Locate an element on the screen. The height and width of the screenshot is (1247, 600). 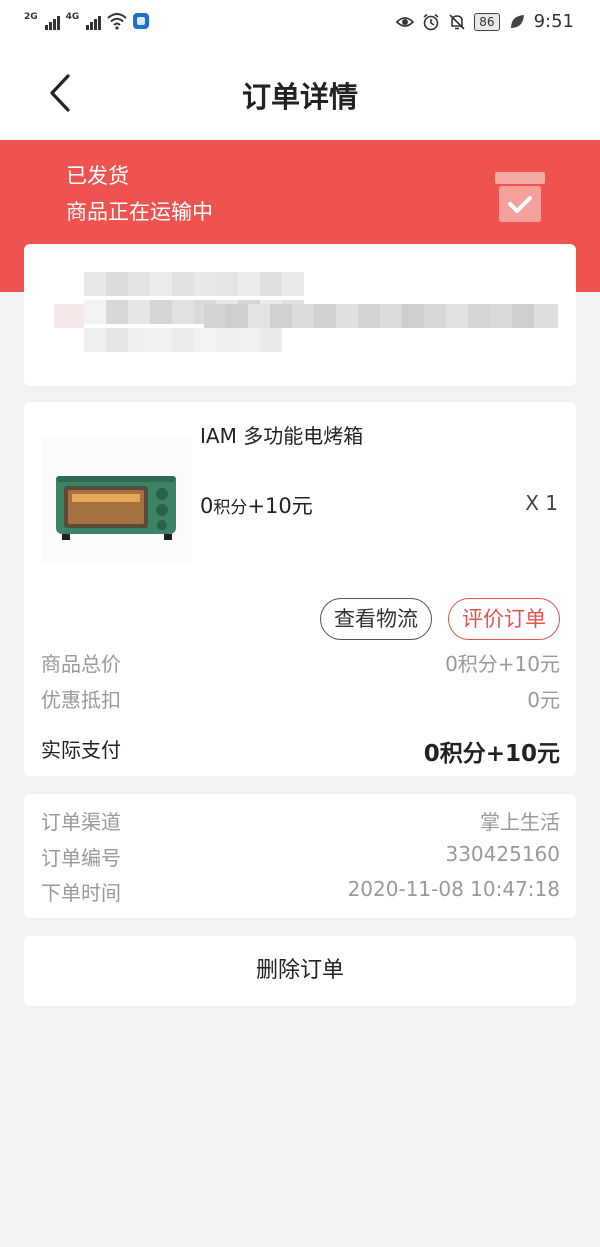
address-card is located at coordinates (300, 315).